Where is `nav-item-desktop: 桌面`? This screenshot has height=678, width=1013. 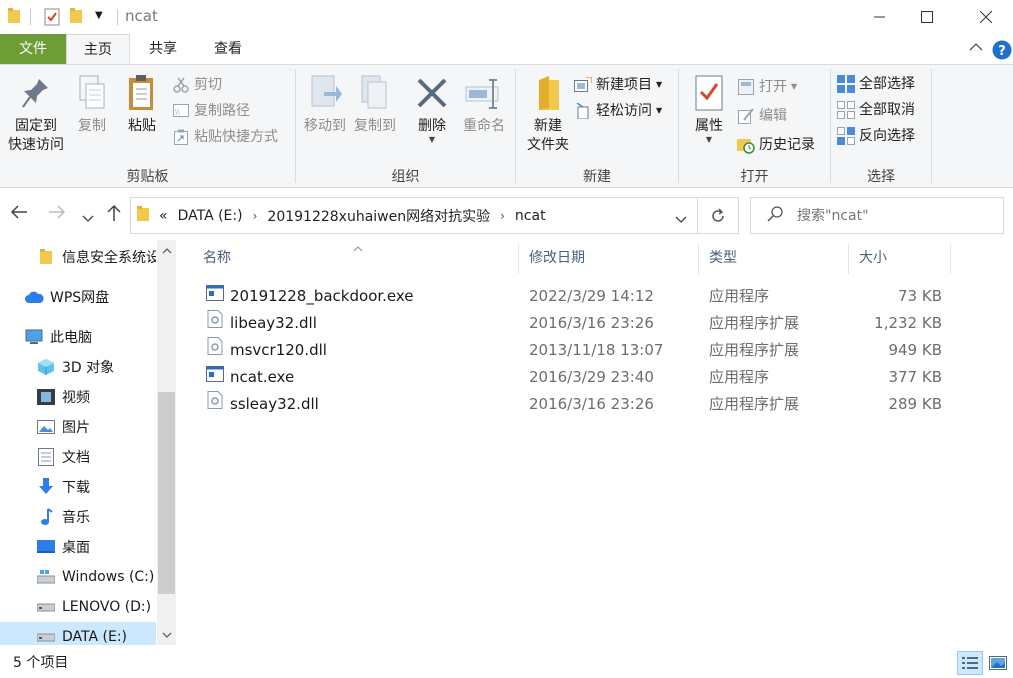
nav-item-desktop: 桌面 is located at coordinates (78, 547).